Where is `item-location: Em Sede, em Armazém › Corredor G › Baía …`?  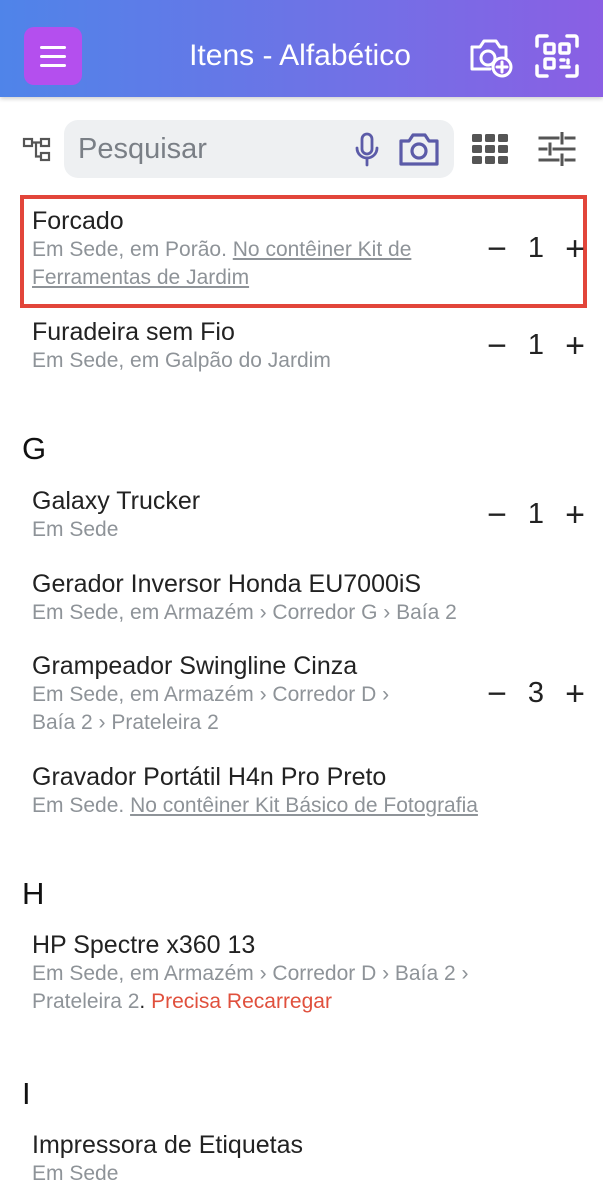 item-location: Em Sede, em Armazém › Corredor G › Baía … is located at coordinates (244, 612).